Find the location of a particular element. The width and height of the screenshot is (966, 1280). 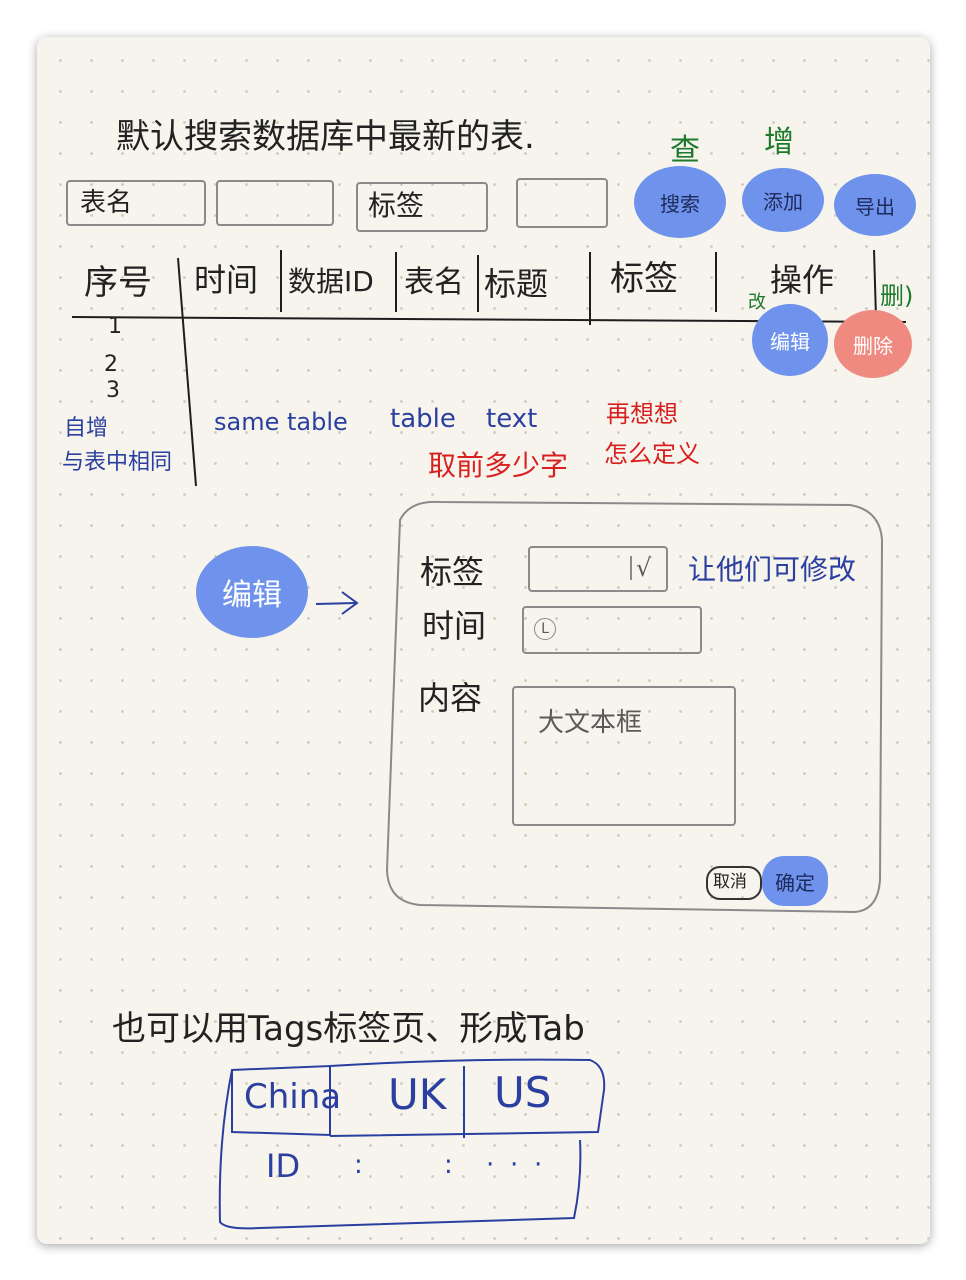

table-note: table is located at coordinates (423, 419).